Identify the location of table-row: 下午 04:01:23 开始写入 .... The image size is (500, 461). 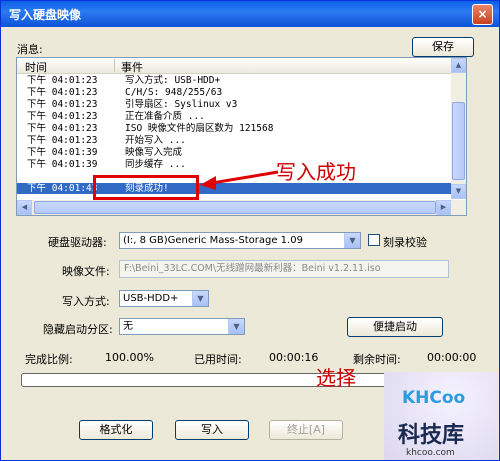
(234, 140).